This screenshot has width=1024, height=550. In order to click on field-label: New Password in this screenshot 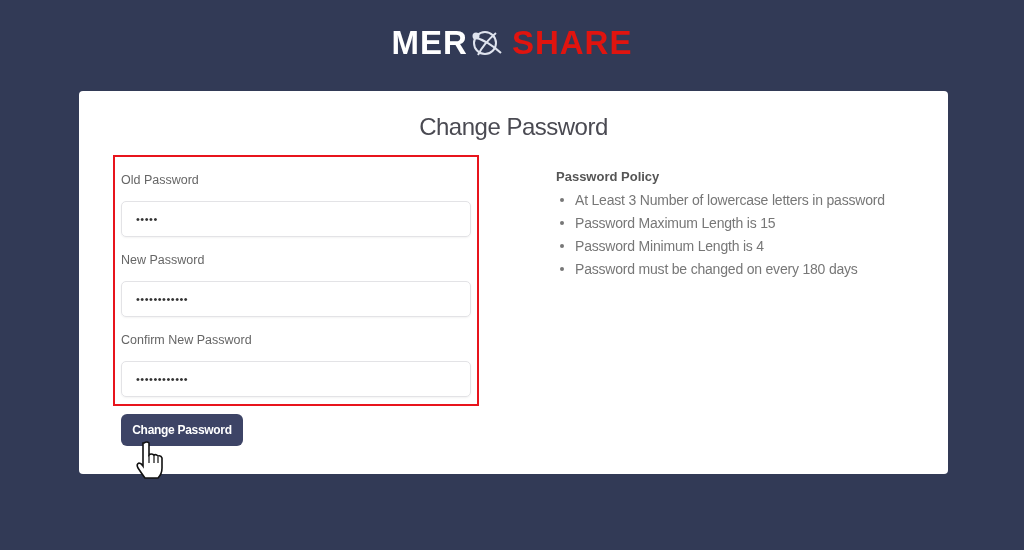, I will do `click(163, 260)`.